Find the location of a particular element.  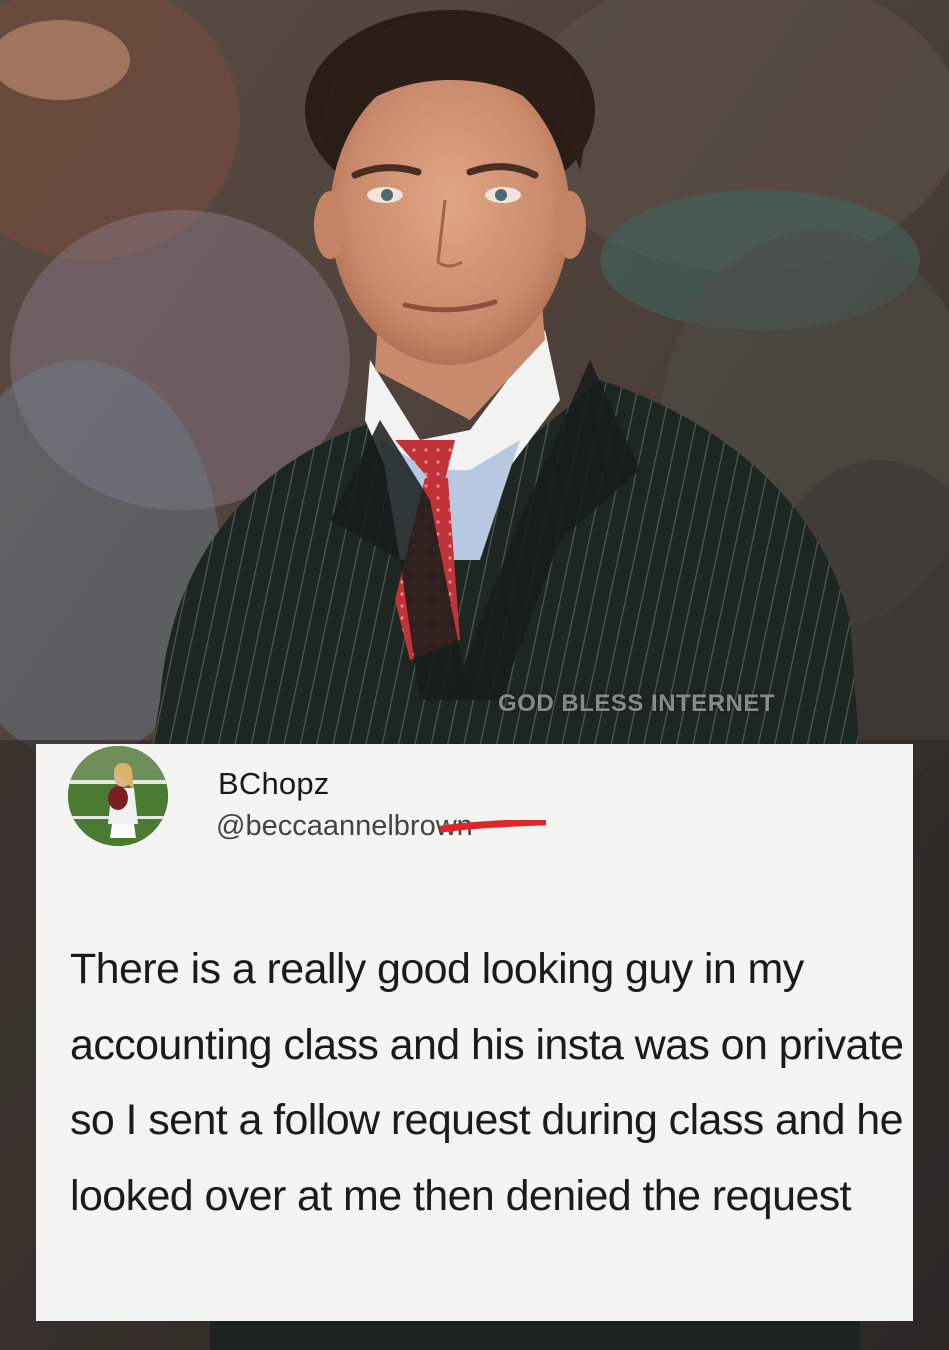

handle-container: @beccaannelbrown is located at coordinates (386, 828).